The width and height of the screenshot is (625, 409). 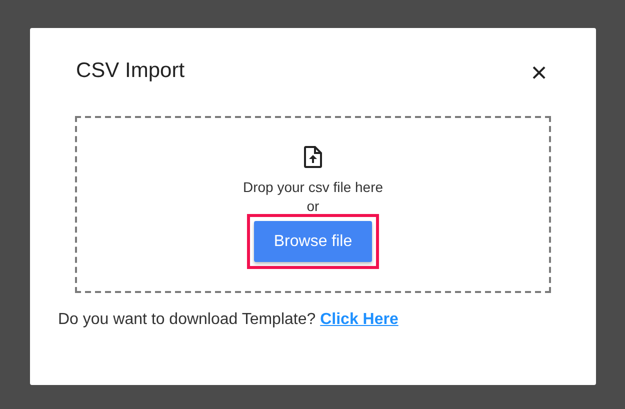 I want to click on close-button: ×, so click(x=539, y=73).